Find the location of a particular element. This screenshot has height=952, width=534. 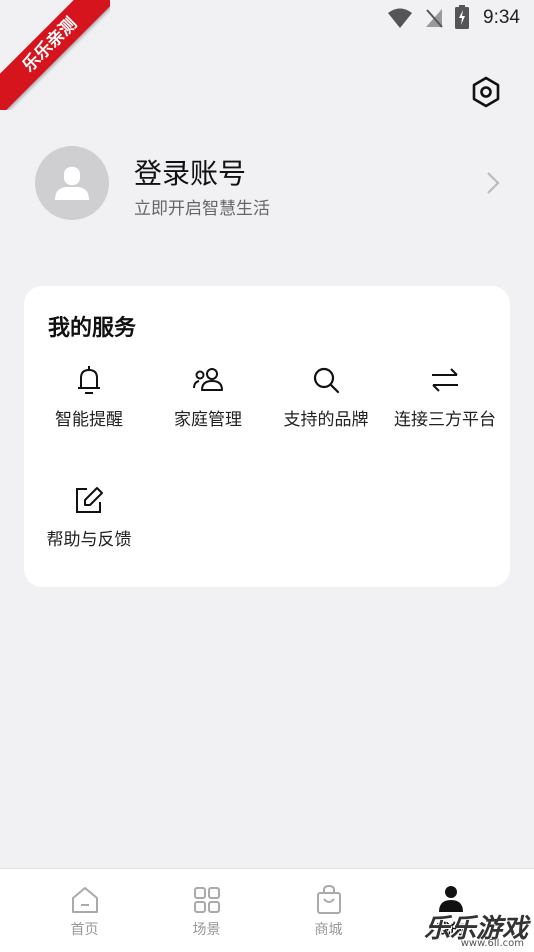

ribbon-text: 乐乐亲测 is located at coordinates (55, 55).